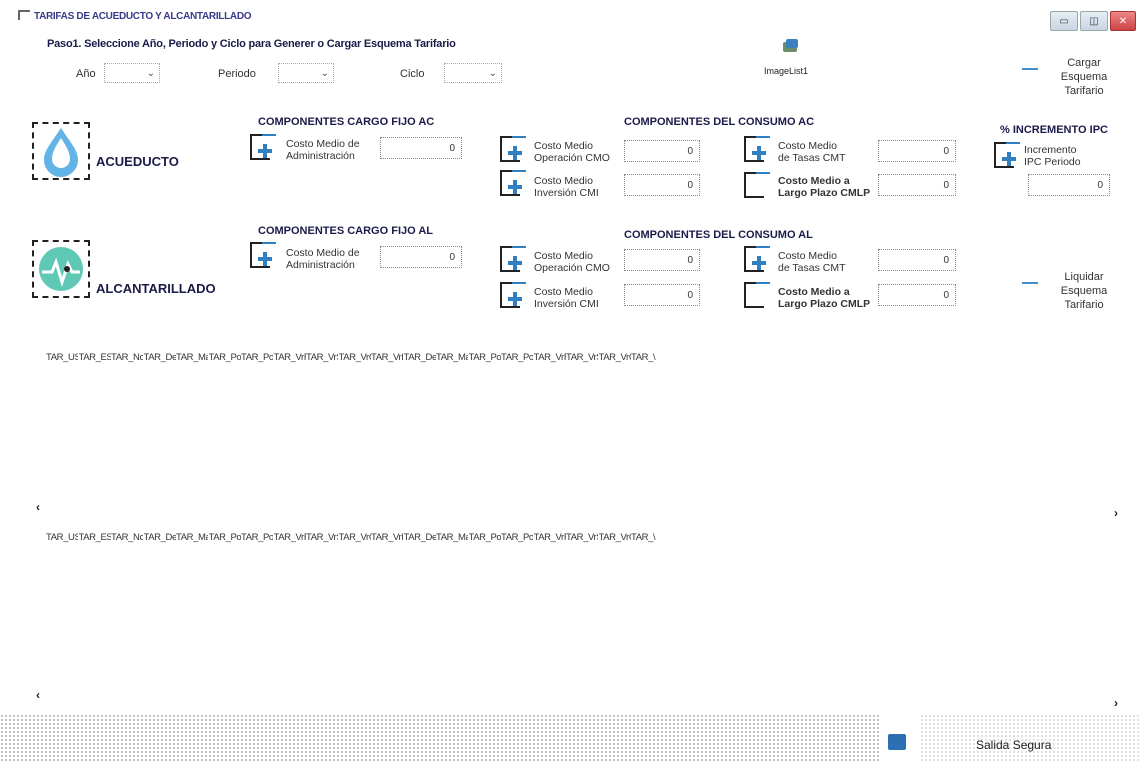  I want to click on cma-ac-icon, so click(263, 147).